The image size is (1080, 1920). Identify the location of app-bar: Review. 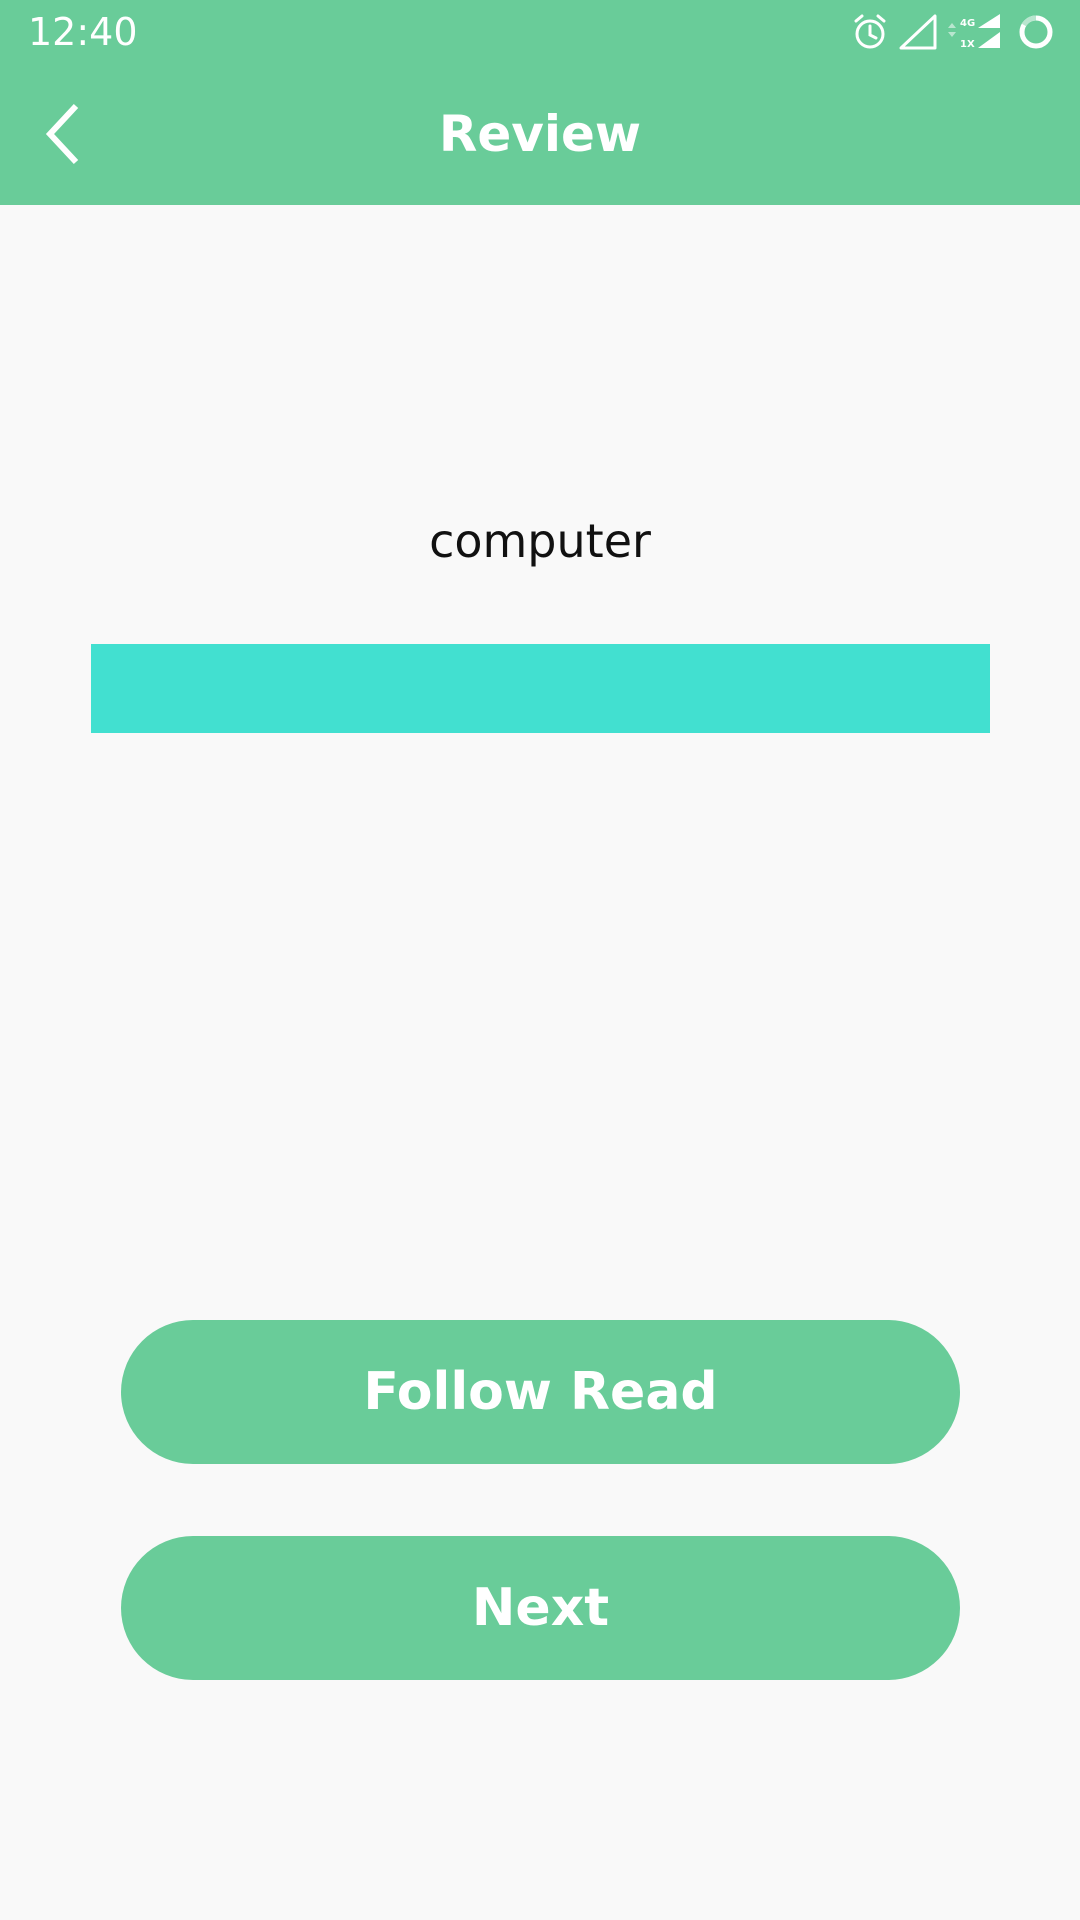
(540, 134).